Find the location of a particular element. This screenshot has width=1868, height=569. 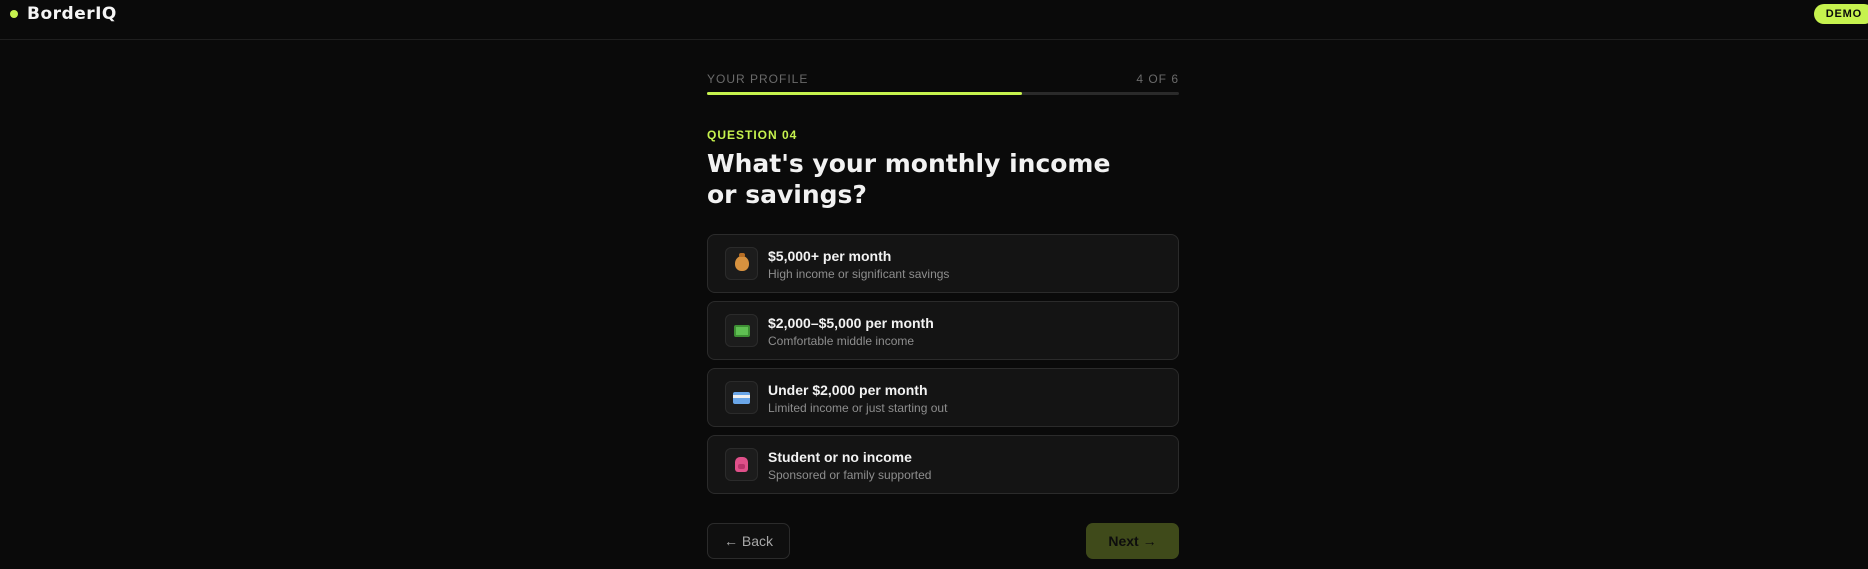

option-subtitle: Sponsored or family supported is located at coordinates (850, 475).